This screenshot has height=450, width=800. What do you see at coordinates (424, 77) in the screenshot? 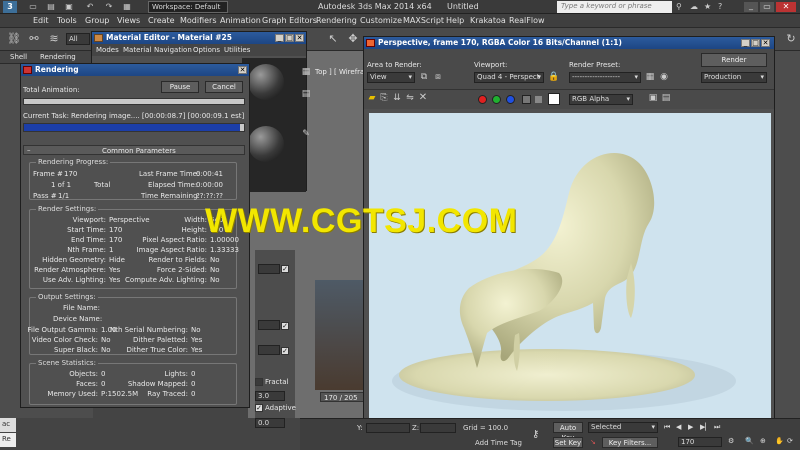
I see `edit-region-icon: ⧉` at bounding box center [424, 77].